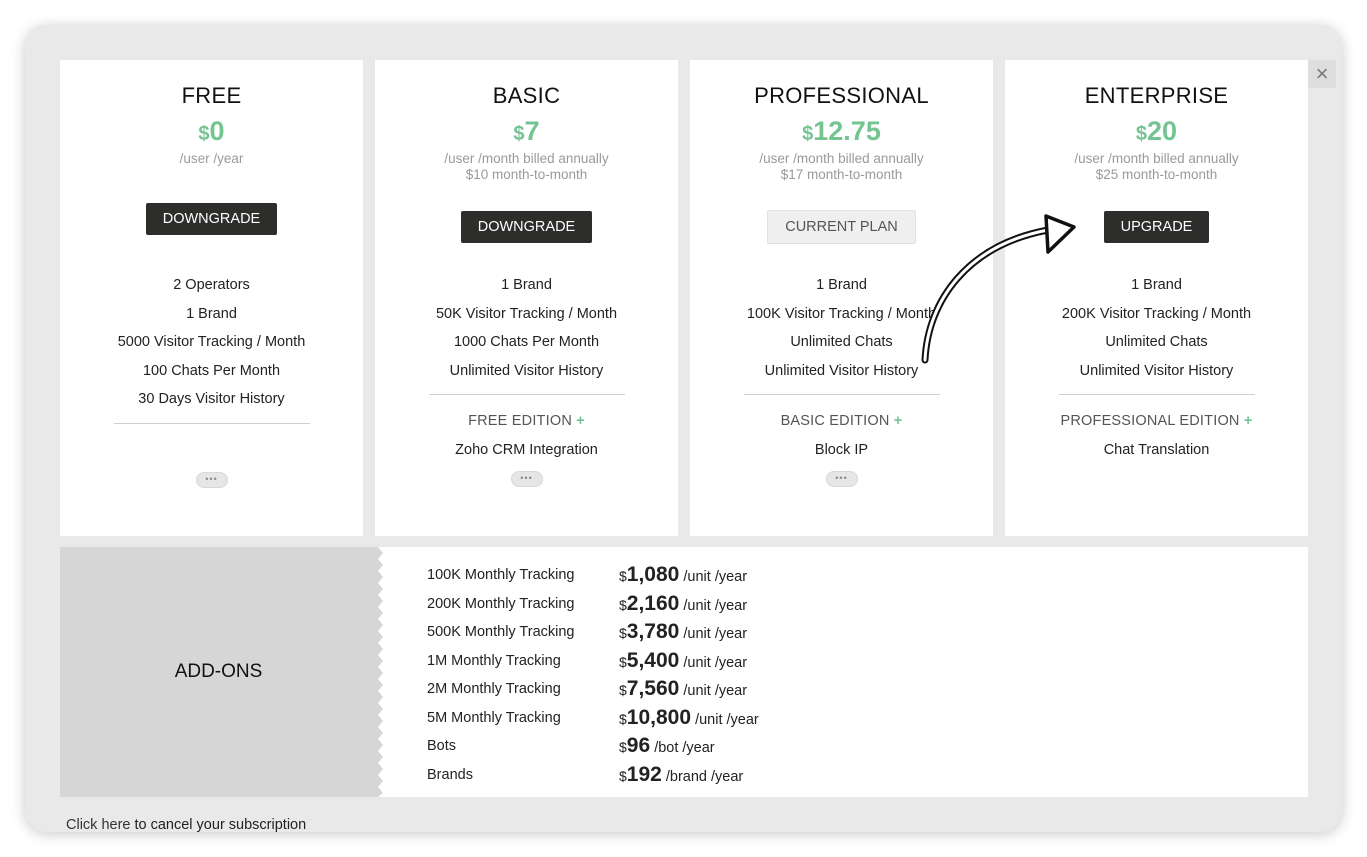 The height and width of the screenshot is (857, 1367). Describe the element at coordinates (593, 718) in the screenshot. I see `addon-row: 5M Monthly Tracking $10,800 /unit /year` at that location.